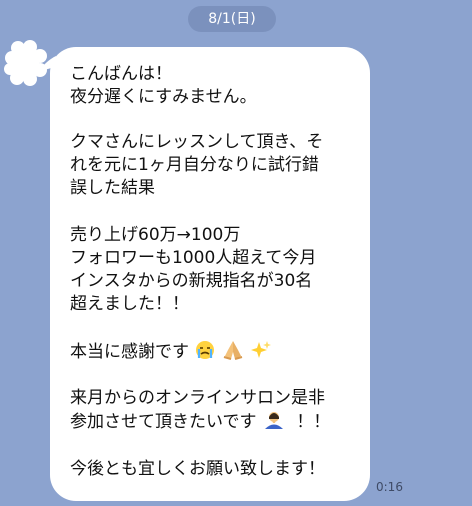  I want to click on message-line-10: 本当に感謝です, so click(171, 351).